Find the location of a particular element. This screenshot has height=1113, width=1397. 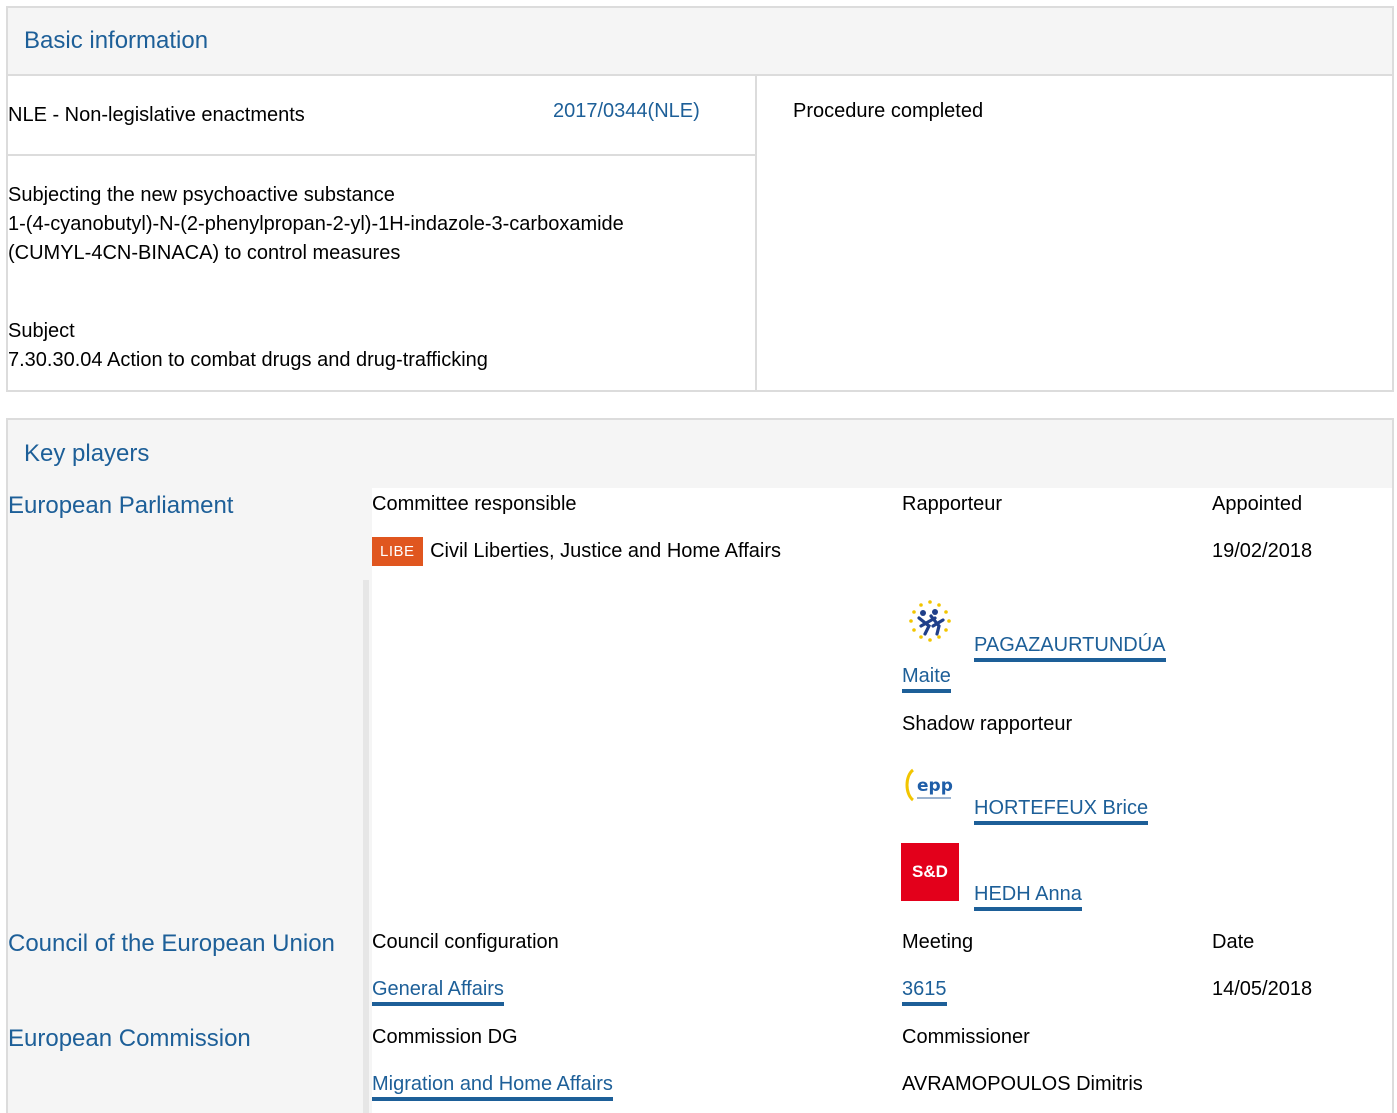

procedure-type: NLE - Non-legislative enactments is located at coordinates (156, 115).